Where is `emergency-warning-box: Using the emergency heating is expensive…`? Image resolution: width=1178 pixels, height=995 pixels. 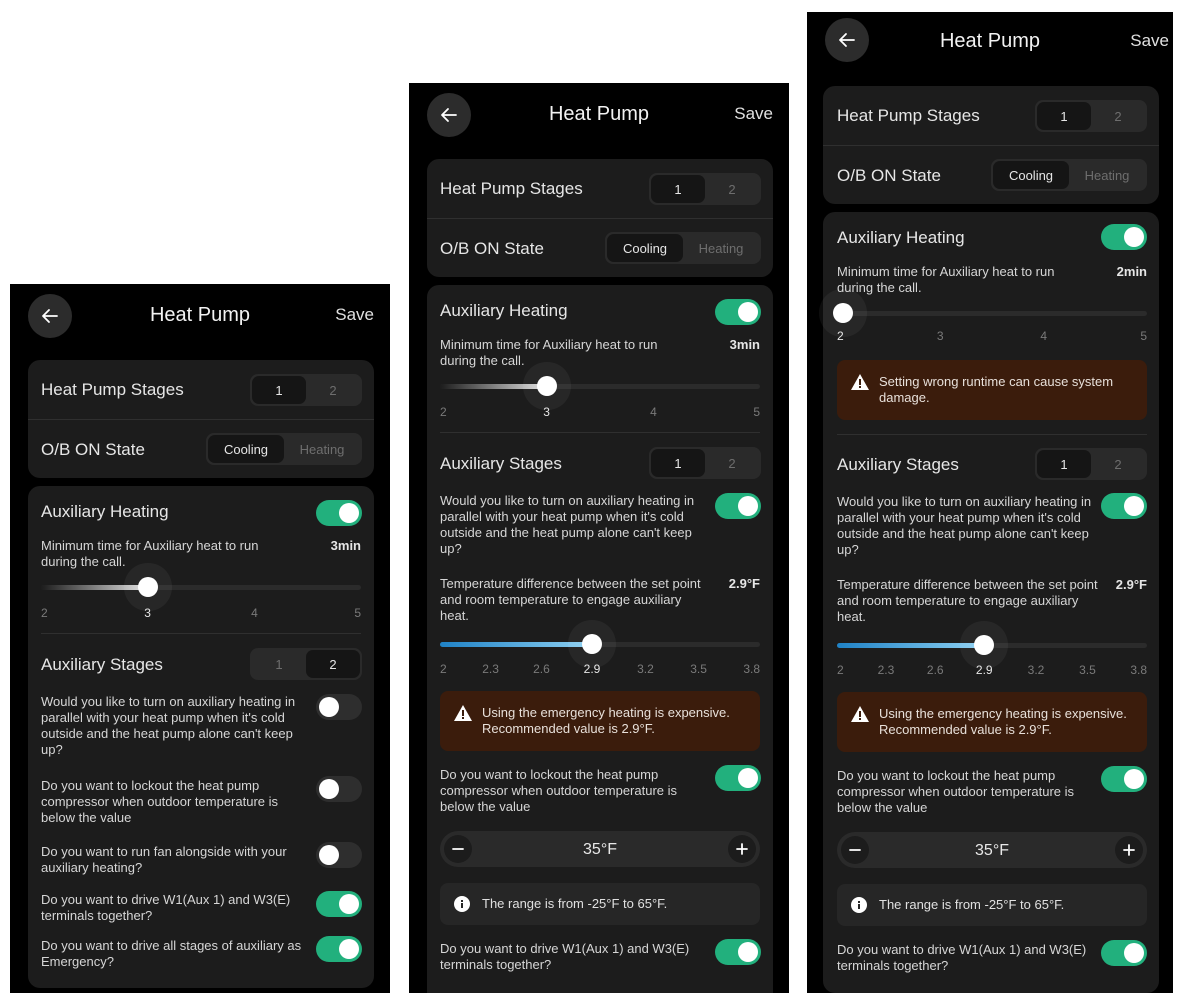
emergency-warning-box: Using the emergency heating is expensive… is located at coordinates (600, 721).